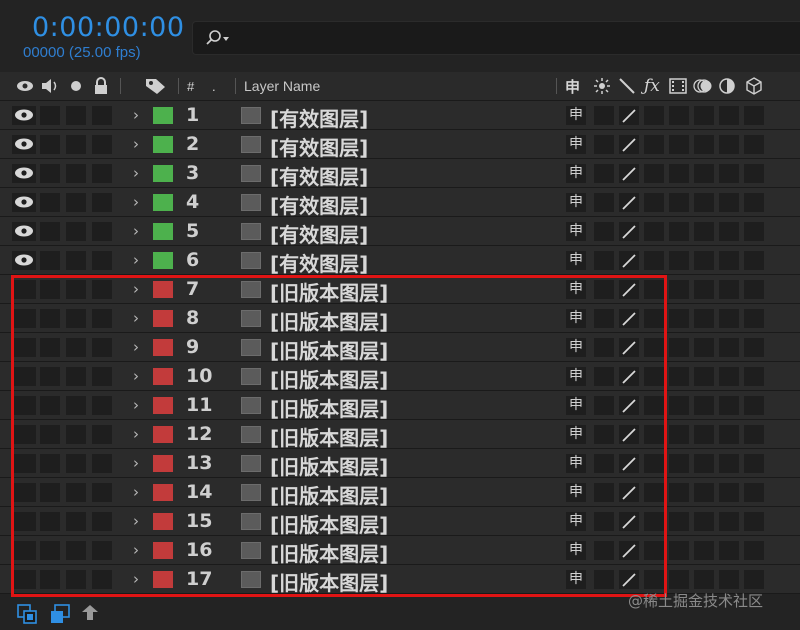  I want to click on layer-row: › 7 [旧版本图层] 申, so click(400, 290).